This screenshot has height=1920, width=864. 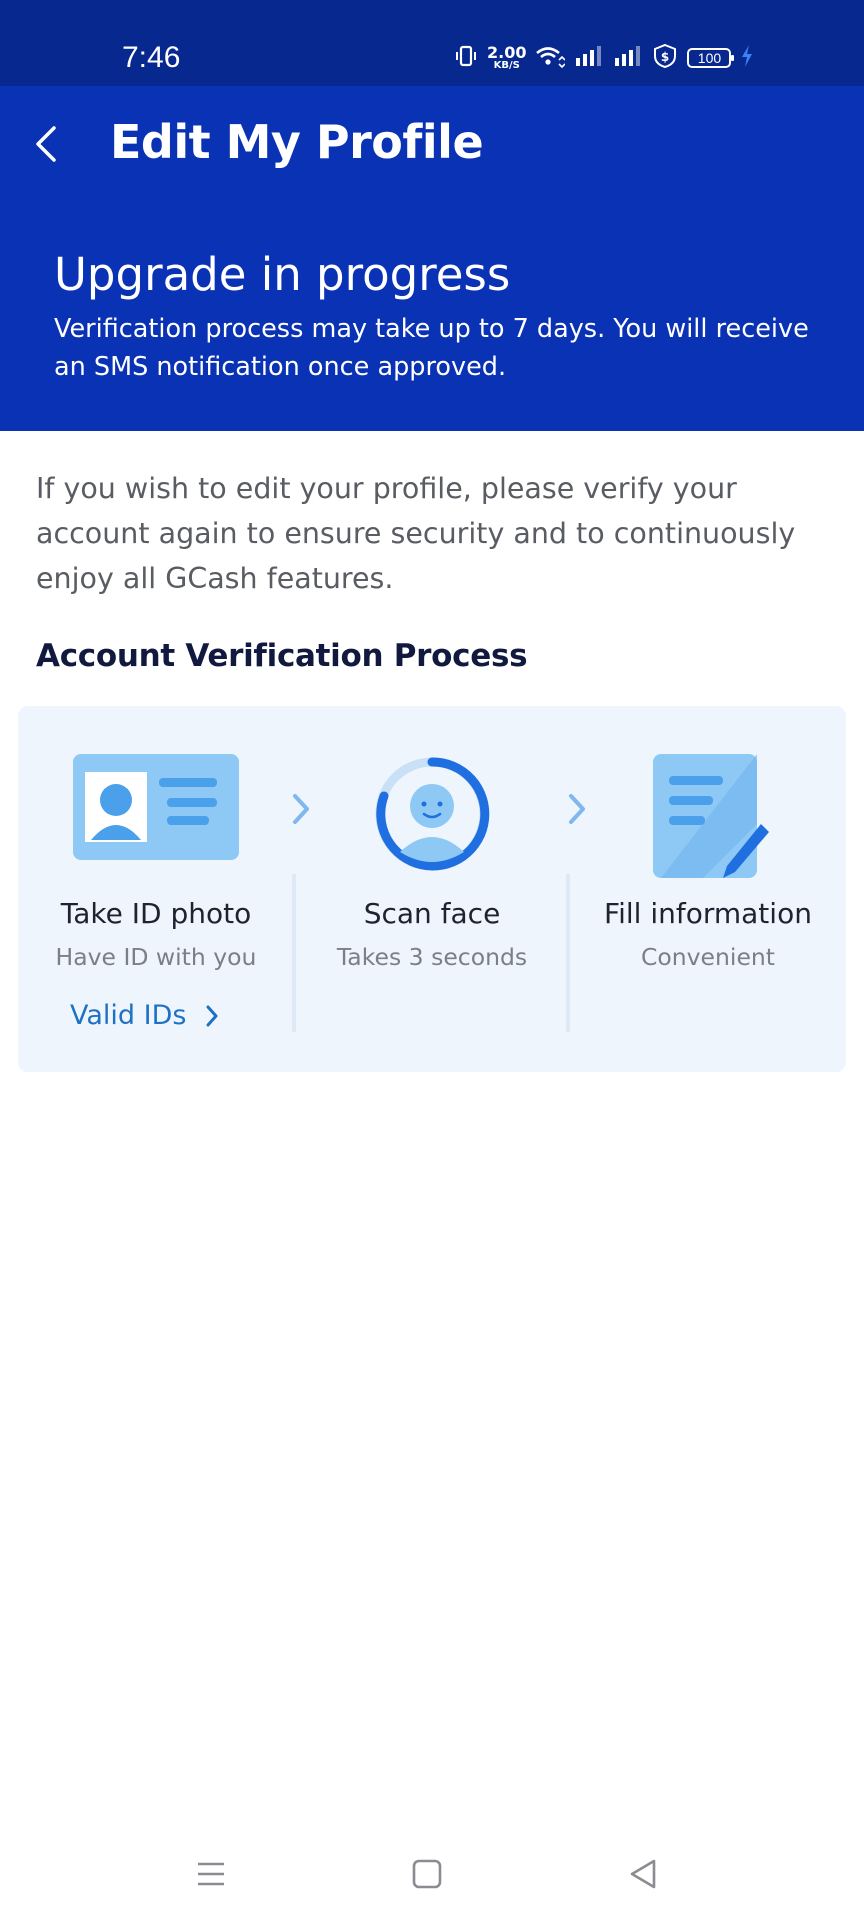 I want to click on step-subtitle: Have ID with you, so click(x=156, y=957).